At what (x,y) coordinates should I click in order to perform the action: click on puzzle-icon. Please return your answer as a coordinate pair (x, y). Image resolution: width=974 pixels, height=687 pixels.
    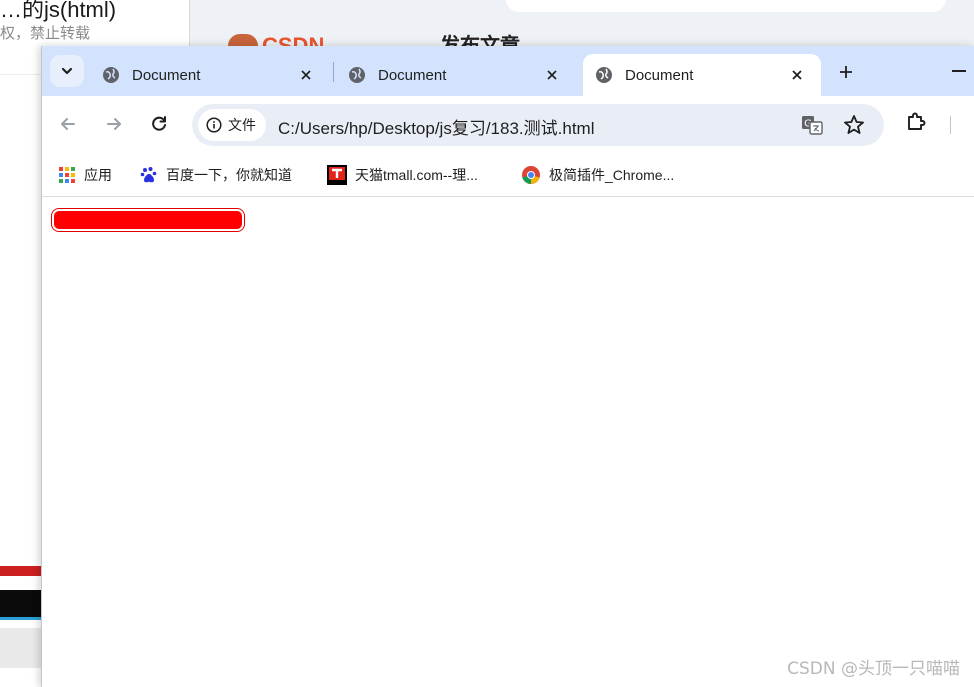
    Looking at the image, I should click on (917, 121).